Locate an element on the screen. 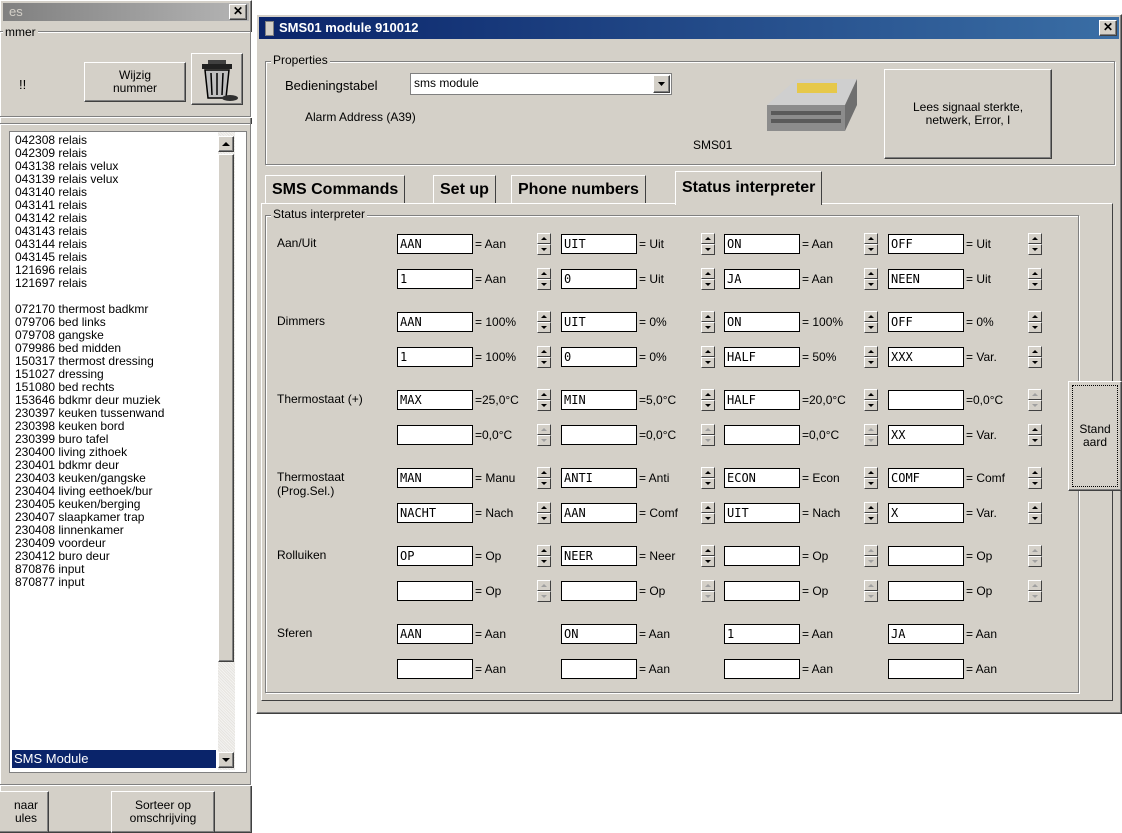  status-value-input: COMF is located at coordinates (926, 478).